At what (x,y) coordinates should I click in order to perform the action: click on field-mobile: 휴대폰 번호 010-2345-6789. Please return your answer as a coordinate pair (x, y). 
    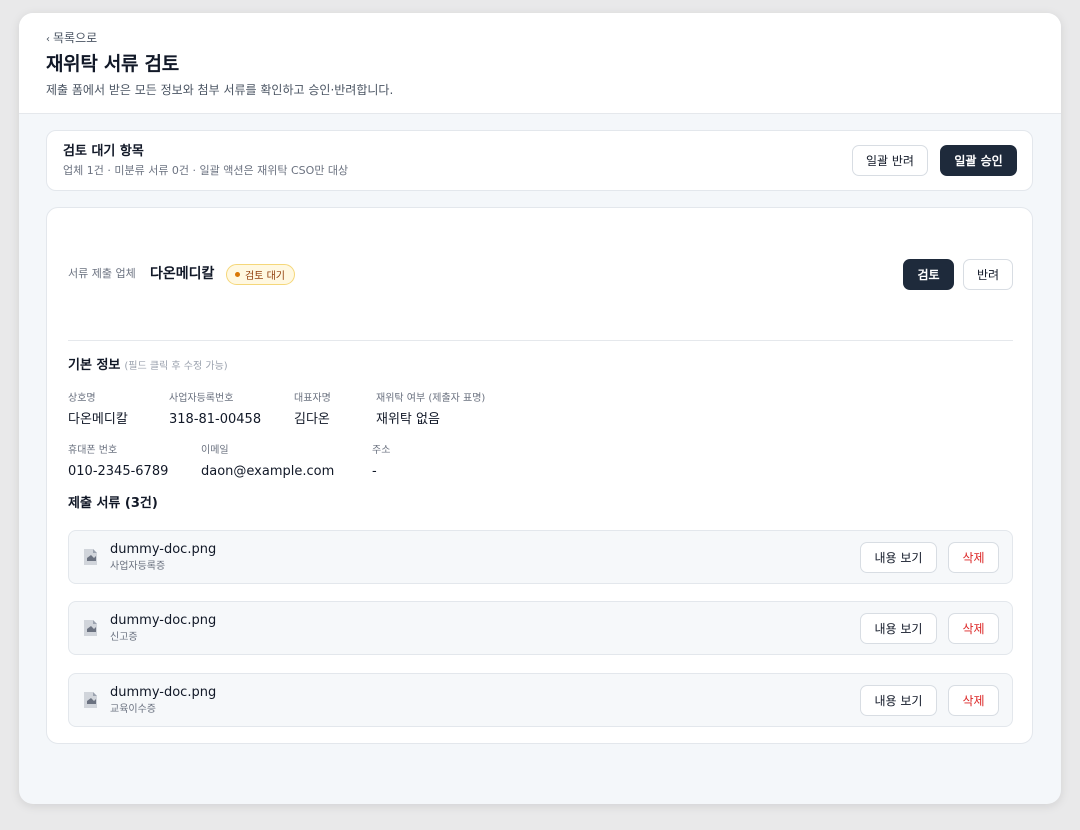
    Looking at the image, I should click on (118, 462).